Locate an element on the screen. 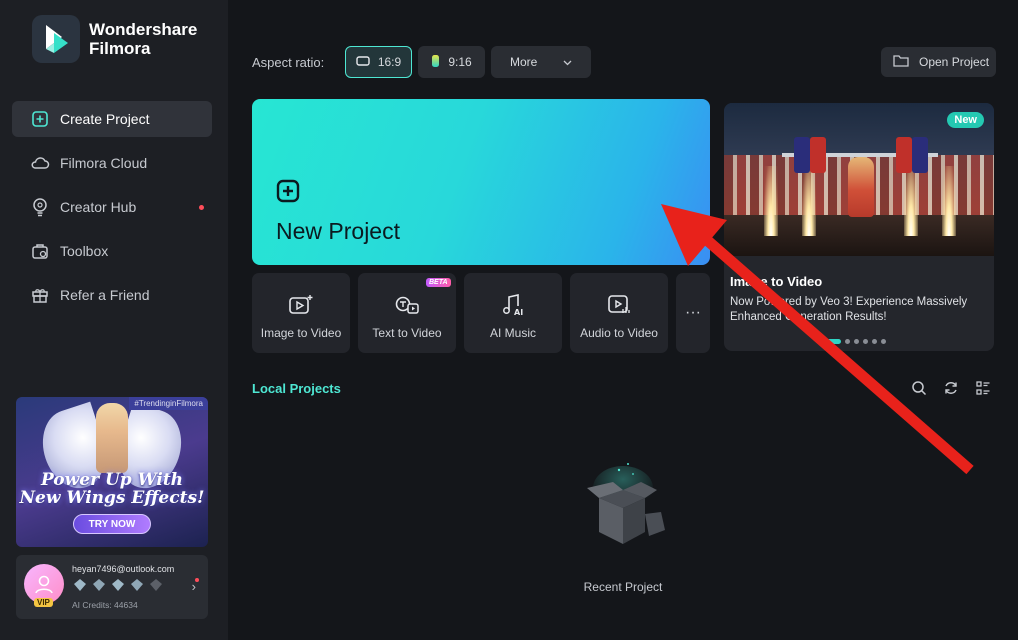  gift-icon is located at coordinates (40, 295).